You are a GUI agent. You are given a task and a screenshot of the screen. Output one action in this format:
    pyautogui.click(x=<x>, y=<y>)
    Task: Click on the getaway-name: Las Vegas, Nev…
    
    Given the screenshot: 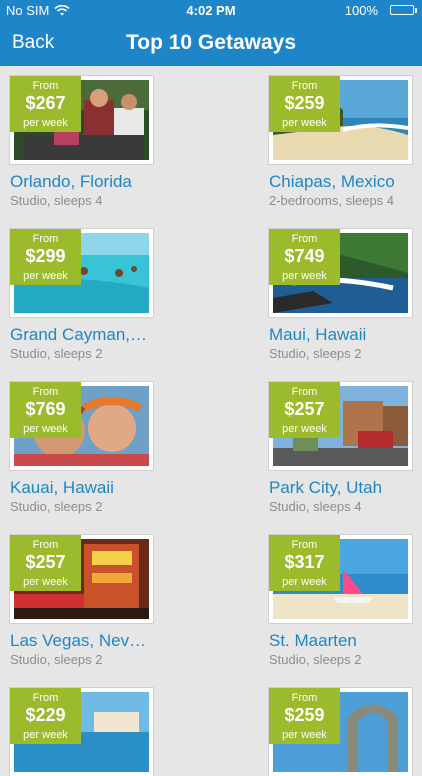 What is the action you would take?
    pyautogui.click(x=78, y=640)
    